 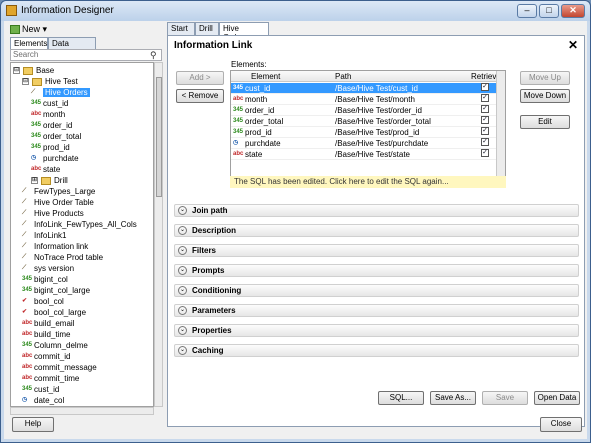 I want to click on tree-item: 345 bigint_col_large, so click(x=56, y=290).